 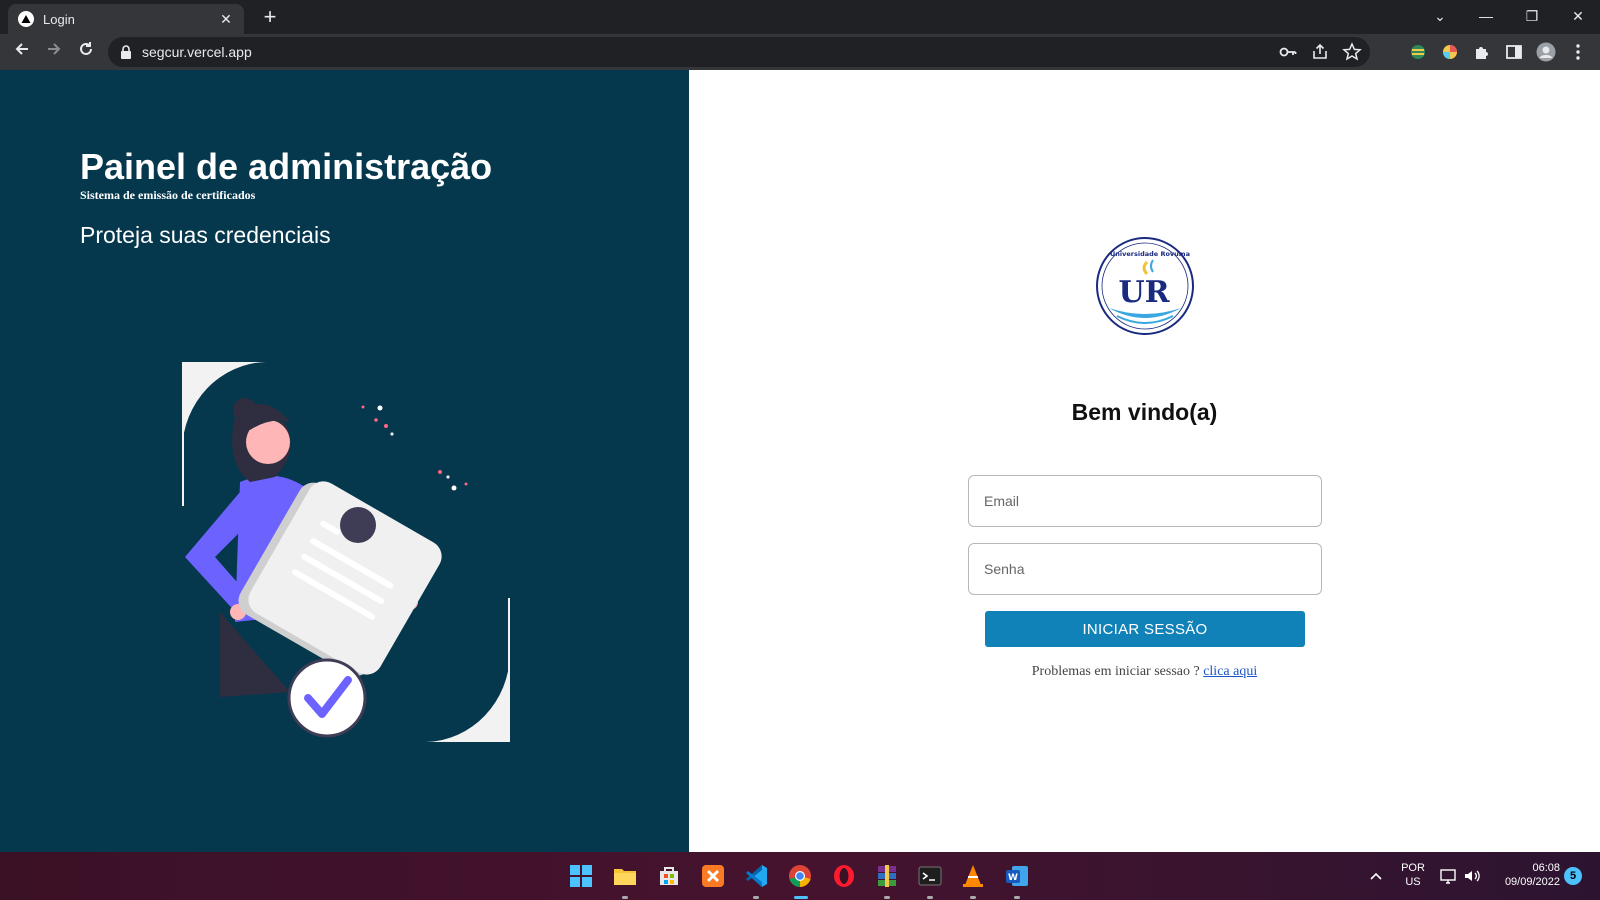 I want to click on help-link: clica aqui, so click(x=1230, y=671).